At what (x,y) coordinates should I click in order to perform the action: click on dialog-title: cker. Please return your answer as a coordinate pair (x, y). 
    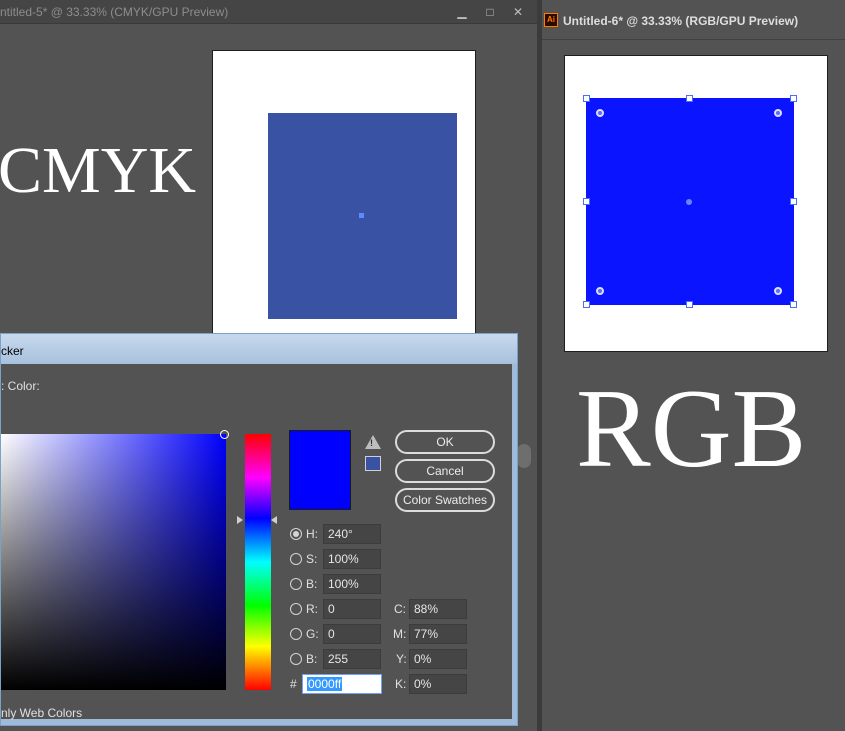
    Looking at the image, I should click on (12, 351).